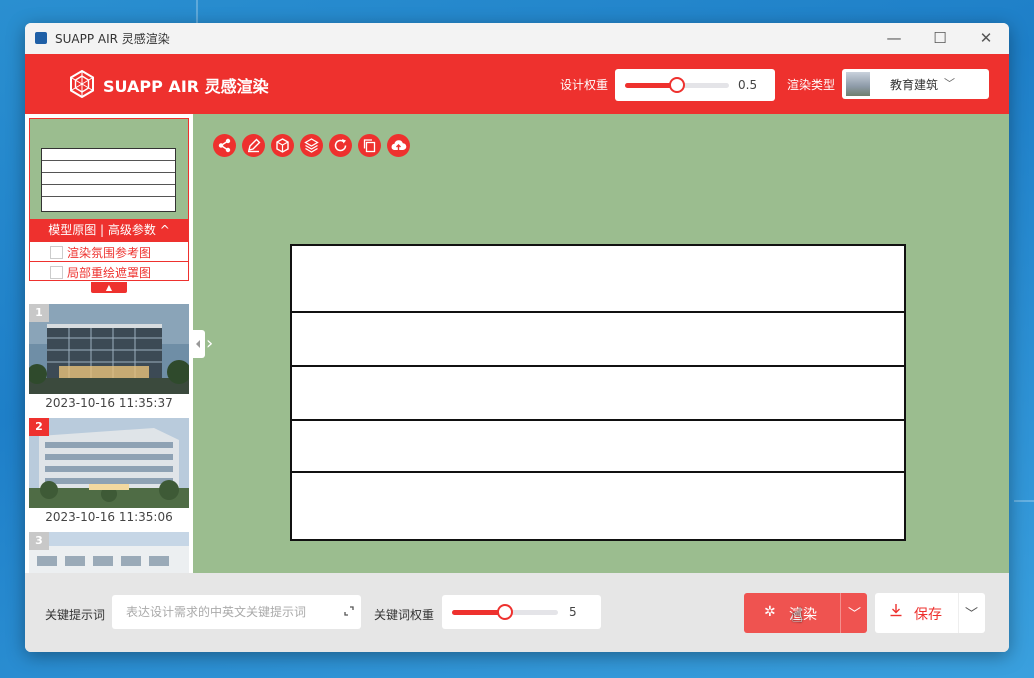 This screenshot has height=678, width=1034. Describe the element at coordinates (199, 344) in the screenshot. I see `expand-sidebar-handle` at that location.